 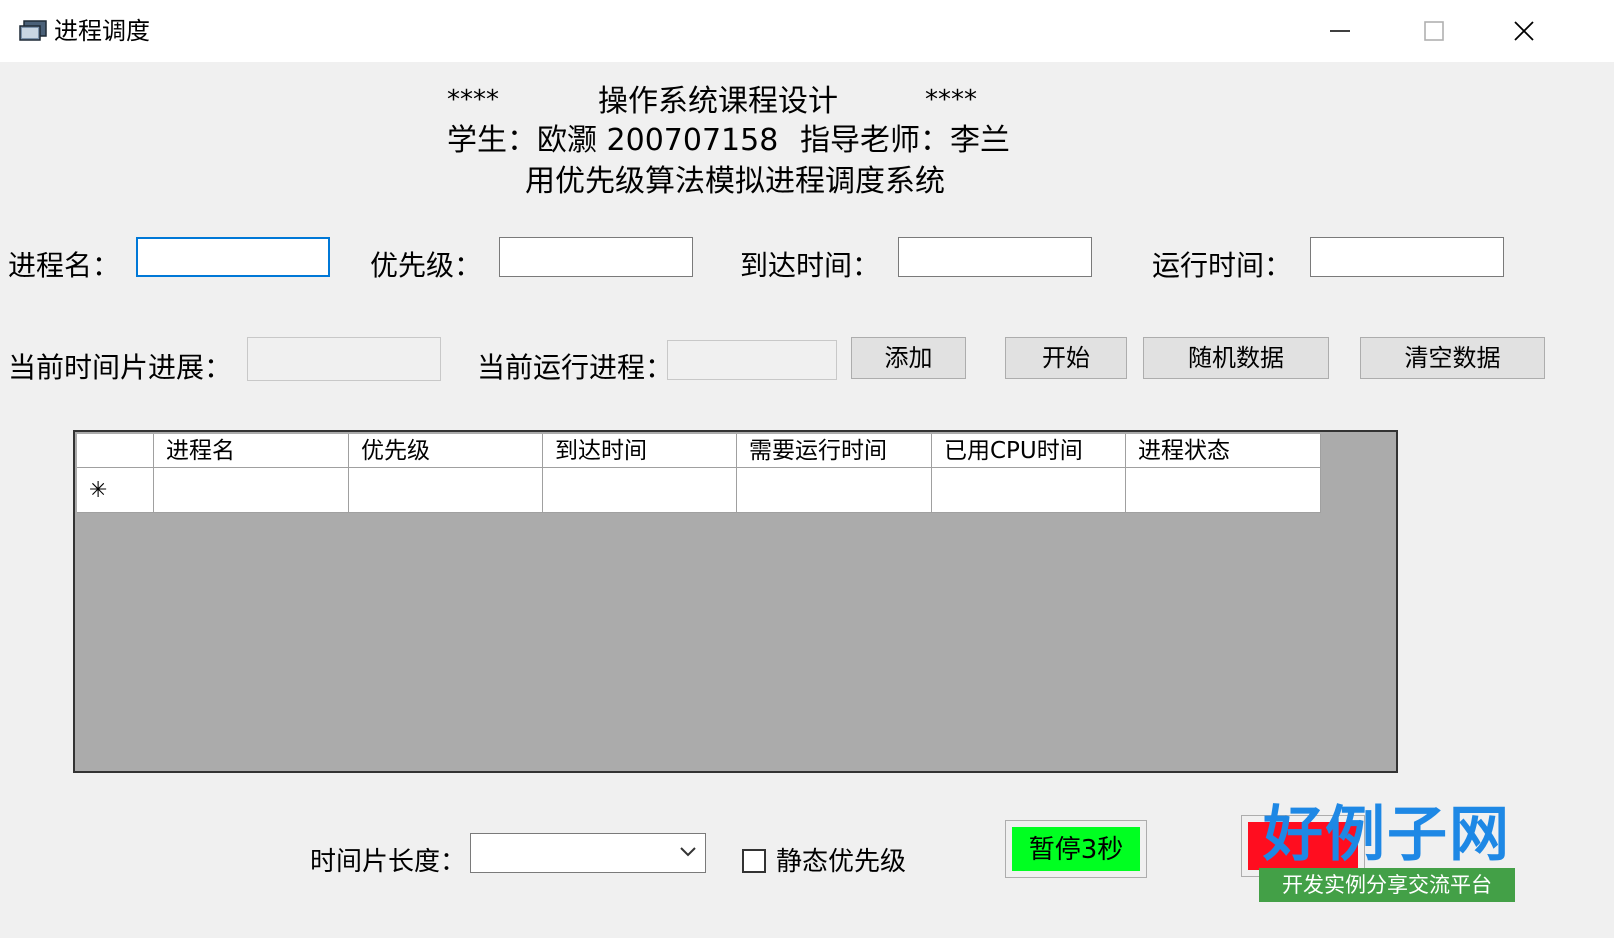 I want to click on column-header-cpu-time: 已用CPU时间, so click(x=1029, y=451).